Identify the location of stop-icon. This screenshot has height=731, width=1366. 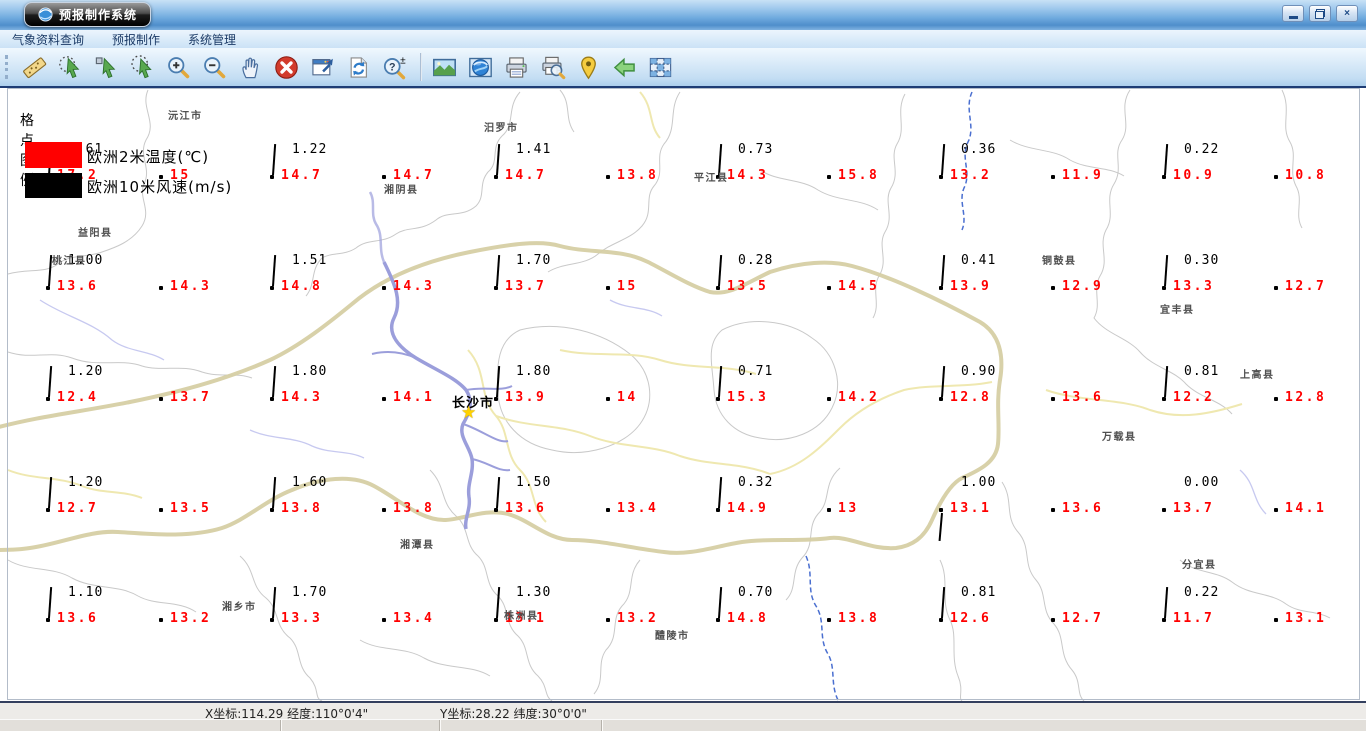
(286, 67).